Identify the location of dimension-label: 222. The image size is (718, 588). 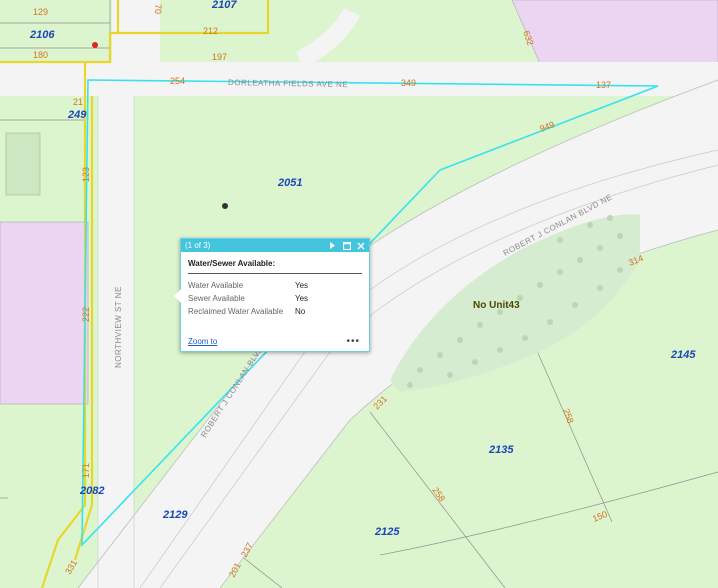
(86, 314).